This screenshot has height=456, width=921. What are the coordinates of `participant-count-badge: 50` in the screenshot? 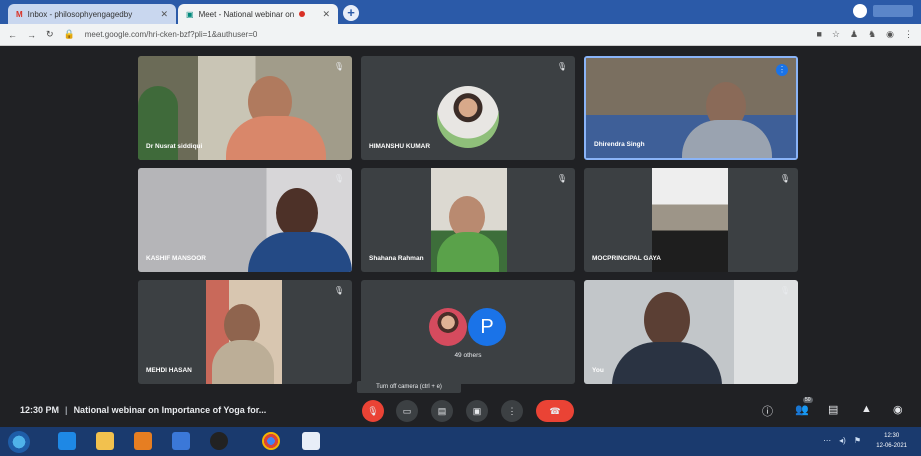 It's located at (808, 400).